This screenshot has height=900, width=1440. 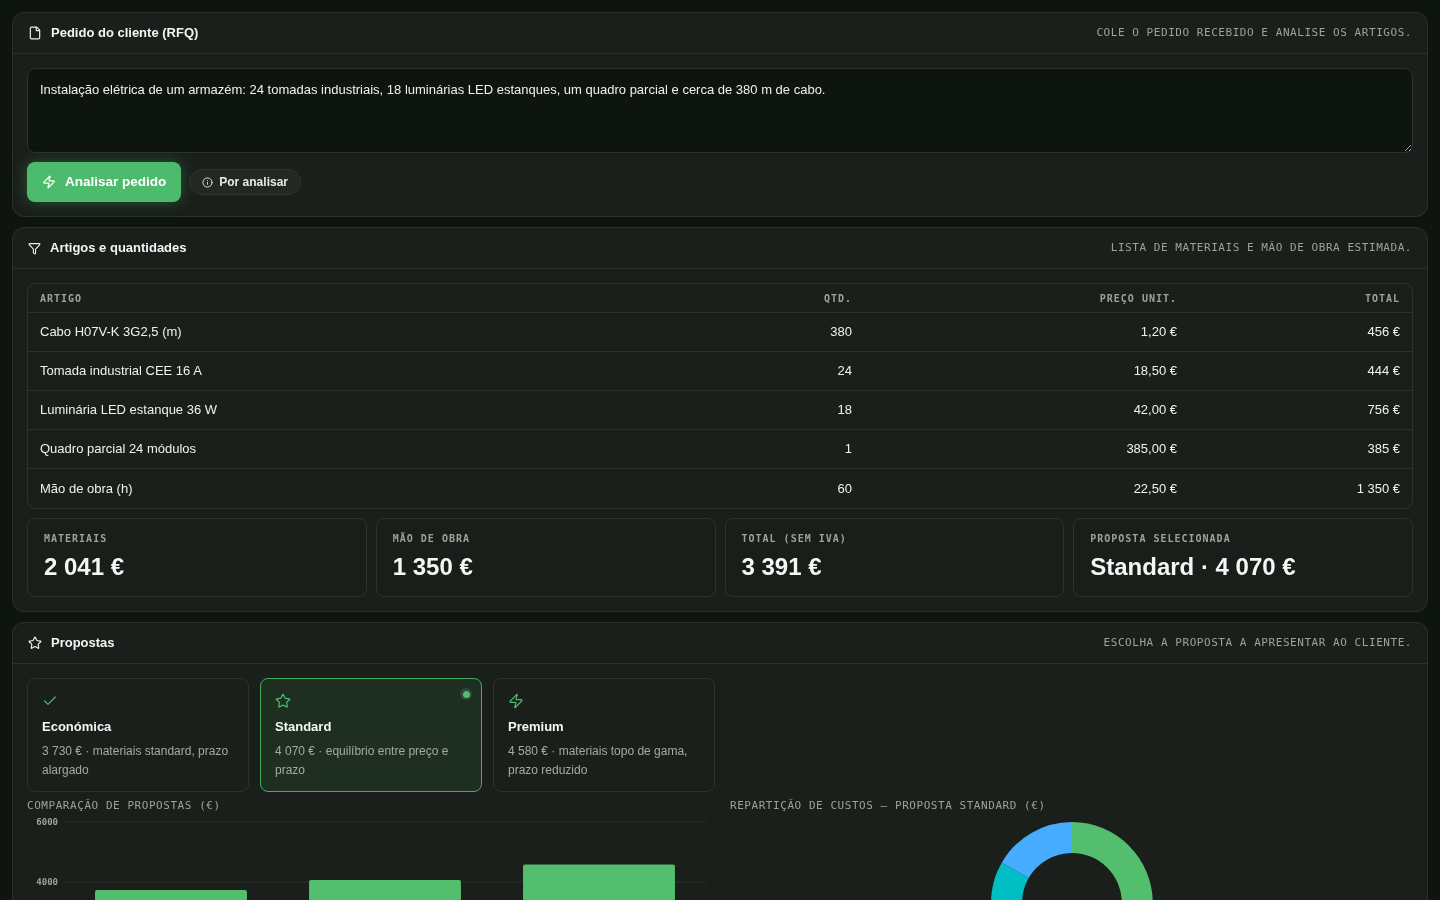 What do you see at coordinates (47, 881) in the screenshot?
I see `axis-label: 4000` at bounding box center [47, 881].